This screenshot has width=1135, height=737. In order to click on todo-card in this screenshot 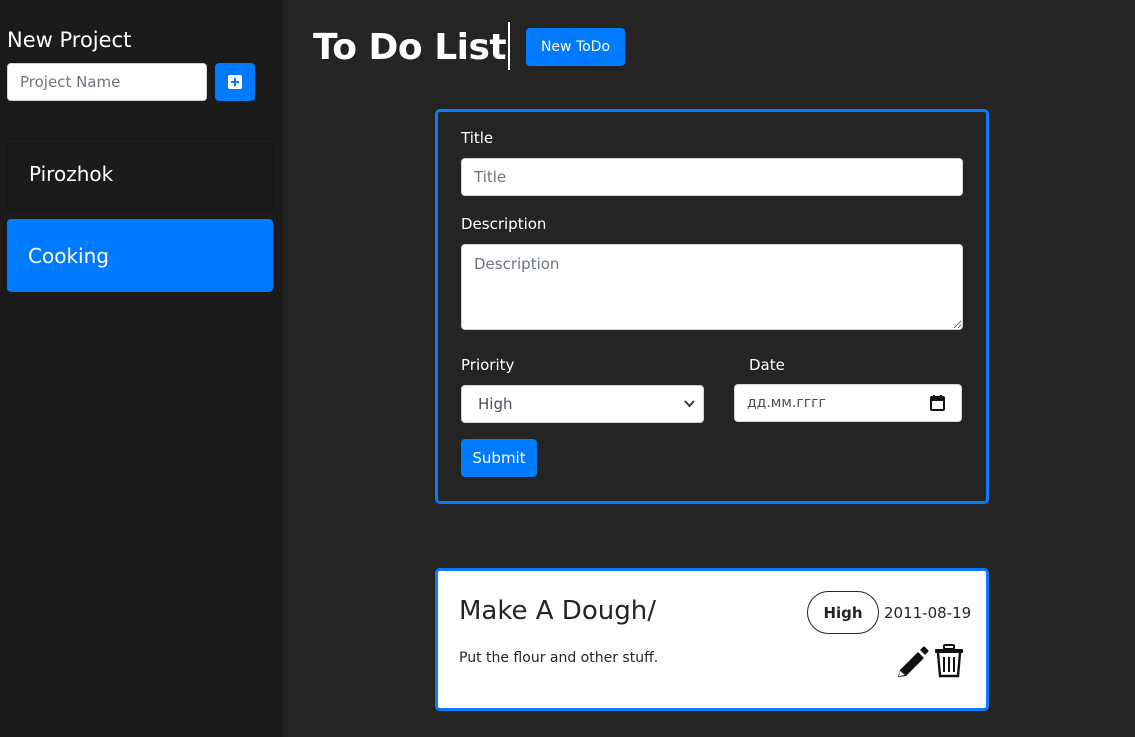, I will do `click(712, 639)`.